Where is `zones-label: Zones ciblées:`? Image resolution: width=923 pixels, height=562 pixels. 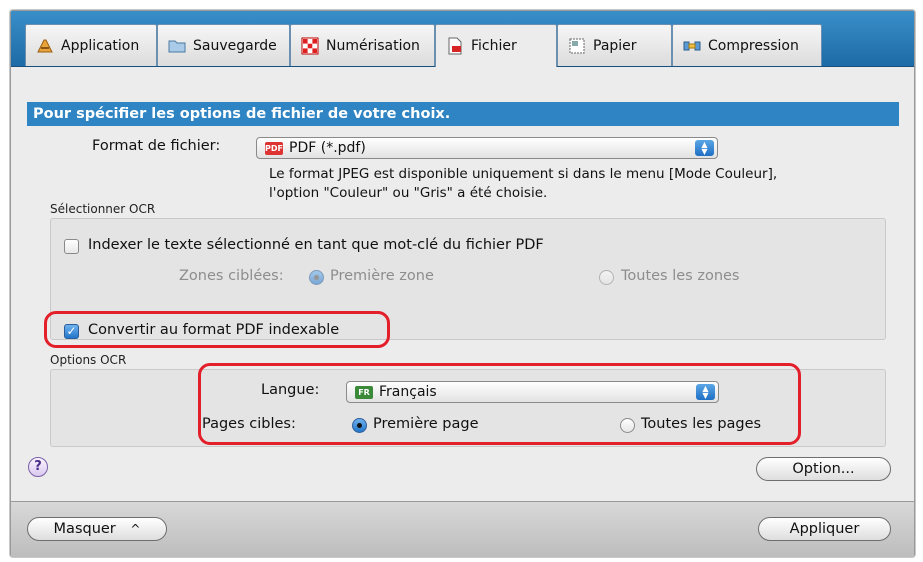 zones-label: Zones ciblées: is located at coordinates (231, 276).